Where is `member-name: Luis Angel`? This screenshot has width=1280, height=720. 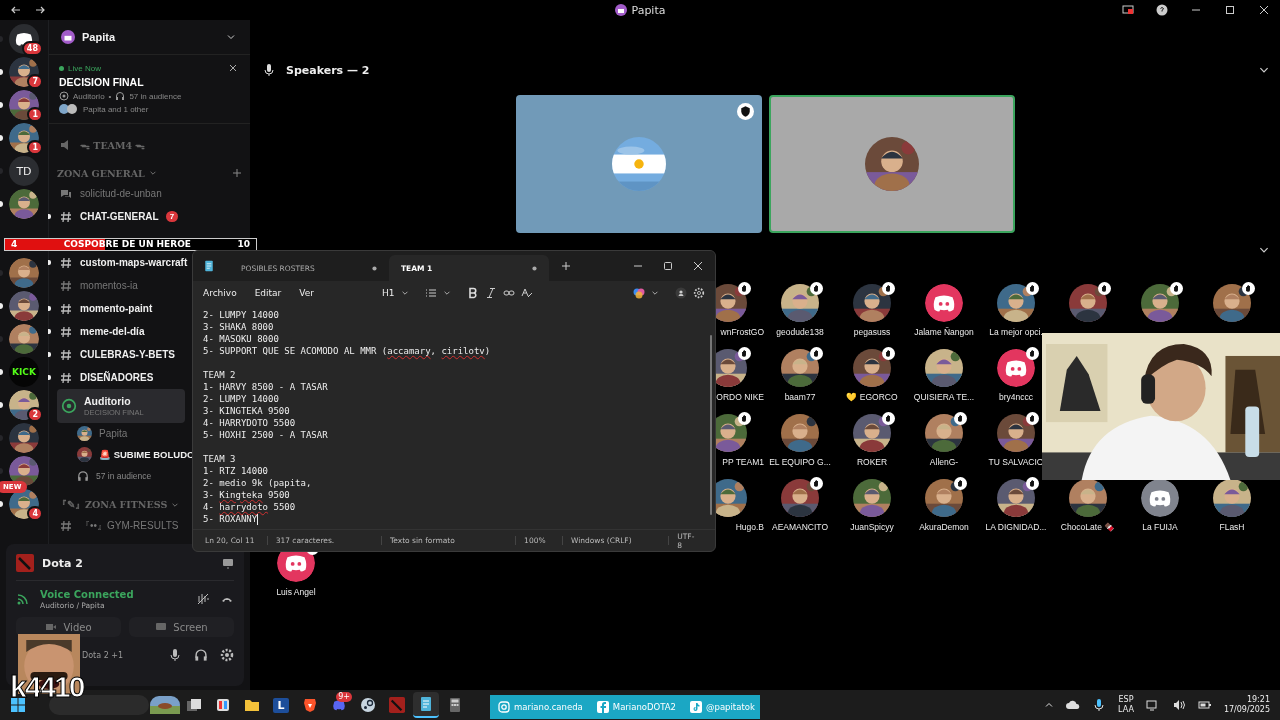
member-name: Luis Angel is located at coordinates (296, 592).